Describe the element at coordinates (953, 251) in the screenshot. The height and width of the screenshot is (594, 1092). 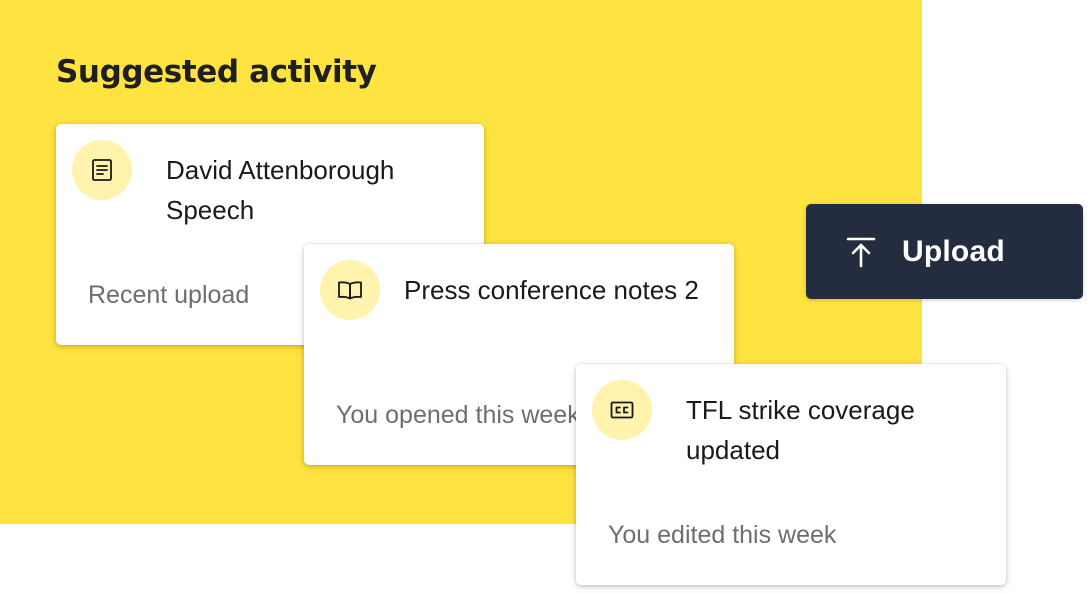
I see `upload-button-label: Upload` at that location.